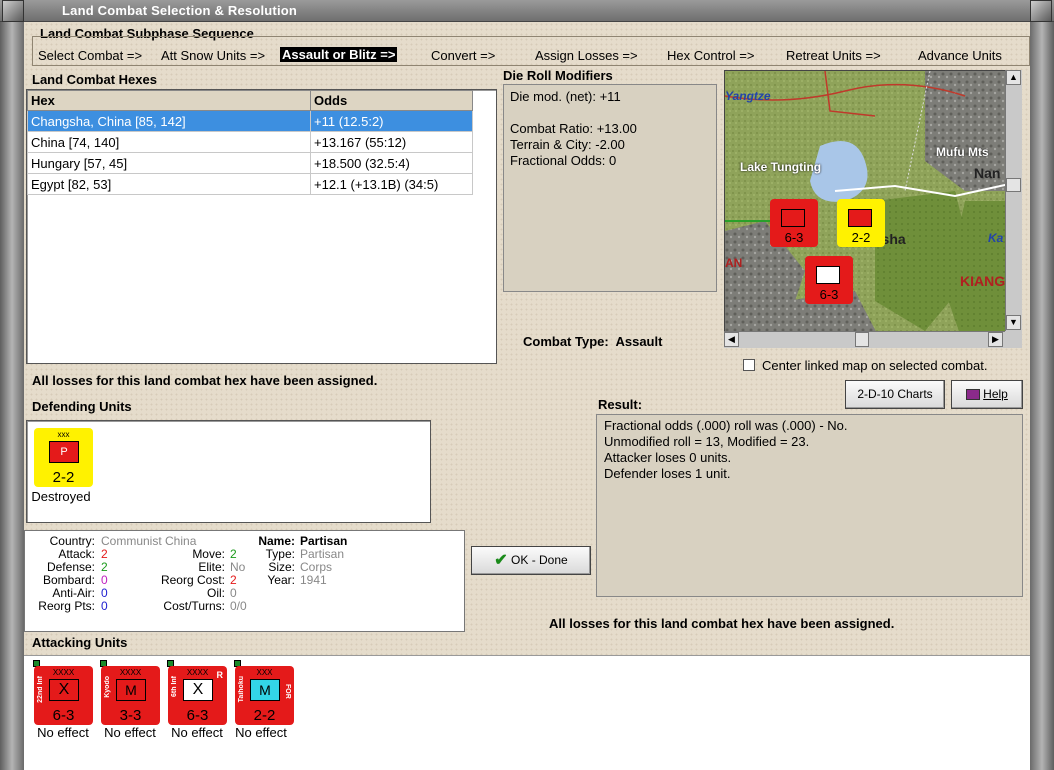  Describe the element at coordinates (391, 121) in the screenshot. I see `row-odds: +11 (12.5:2)` at that location.